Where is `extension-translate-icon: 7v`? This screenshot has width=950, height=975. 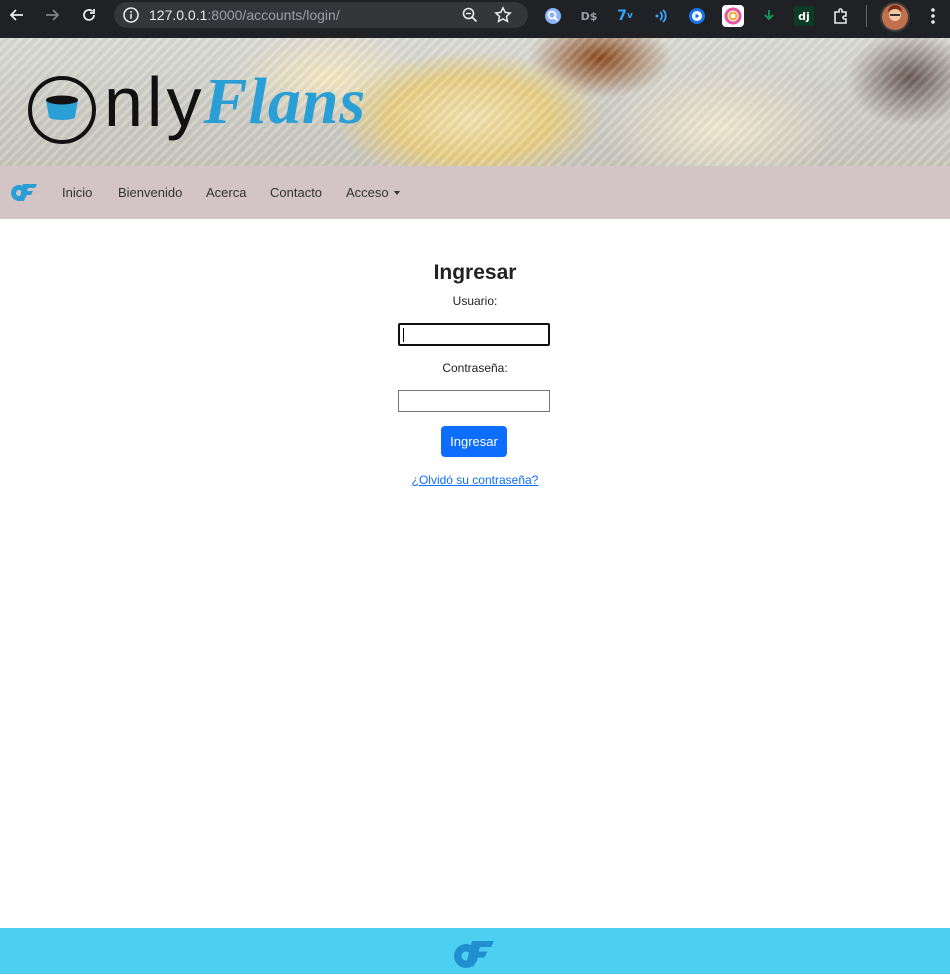
extension-translate-icon: 7v is located at coordinates (625, 16).